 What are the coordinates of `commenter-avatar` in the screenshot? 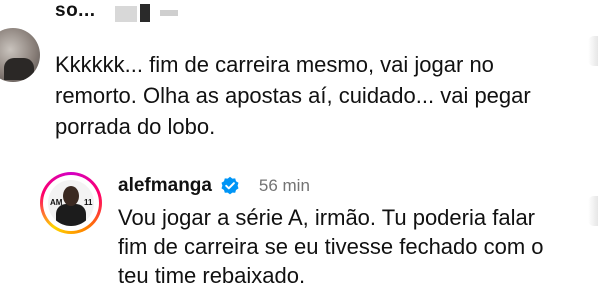 It's located at (20, 55).